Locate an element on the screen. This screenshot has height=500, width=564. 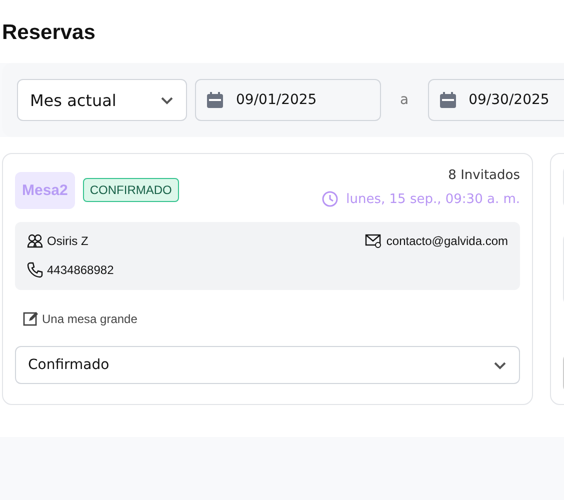
status-select: Confirmado is located at coordinates (267, 365).